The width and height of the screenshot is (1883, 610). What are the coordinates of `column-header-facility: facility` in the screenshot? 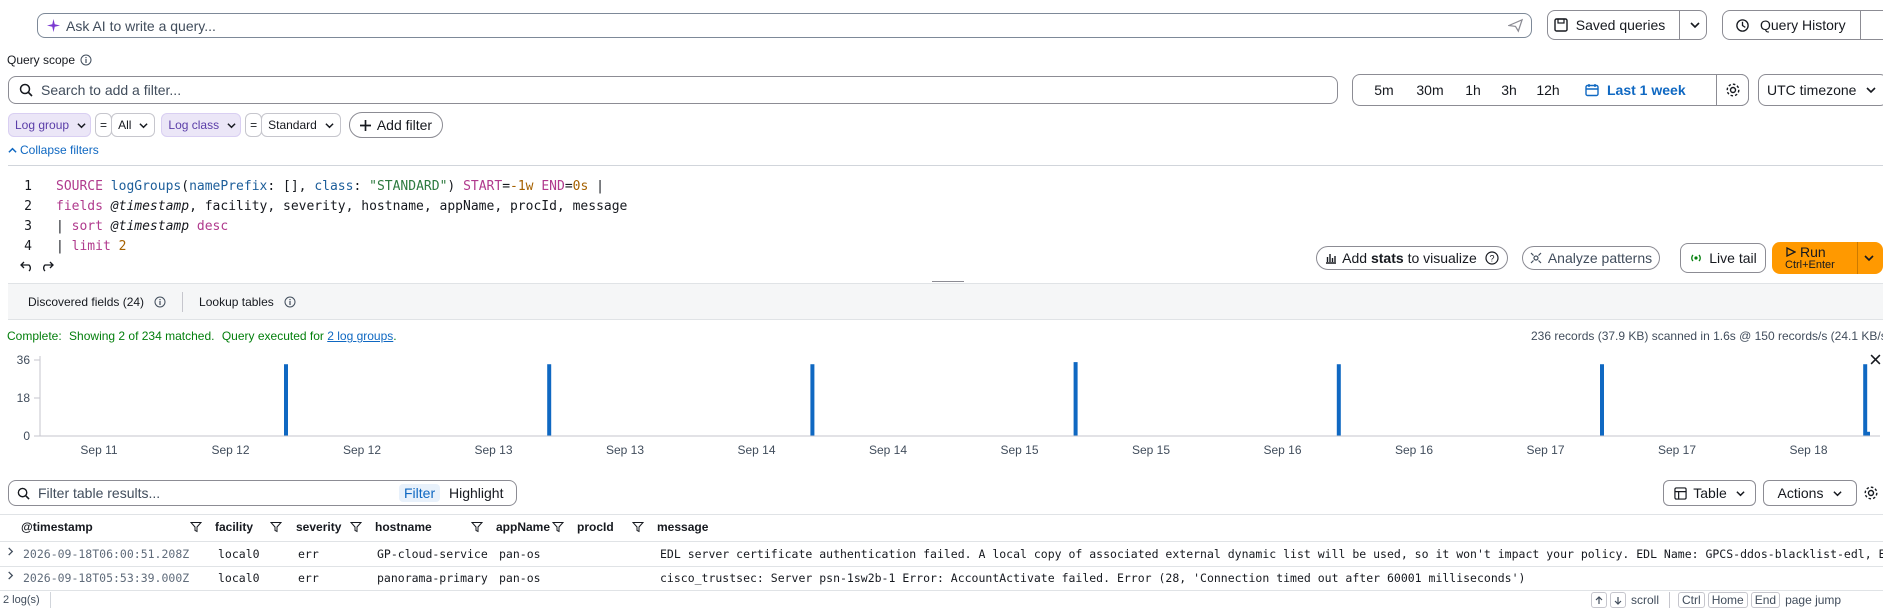 It's located at (234, 527).